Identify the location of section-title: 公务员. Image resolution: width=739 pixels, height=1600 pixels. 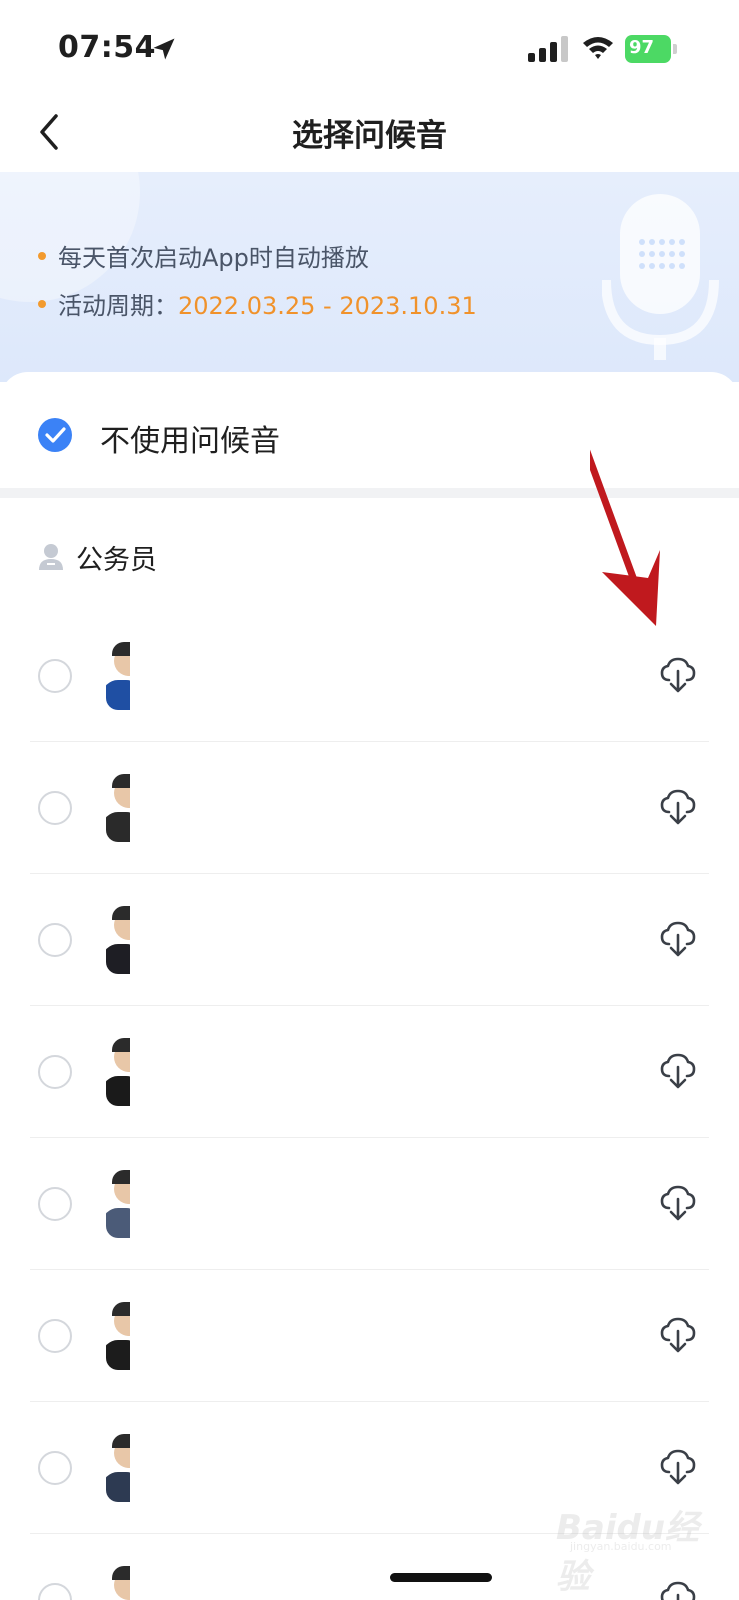
(116, 560).